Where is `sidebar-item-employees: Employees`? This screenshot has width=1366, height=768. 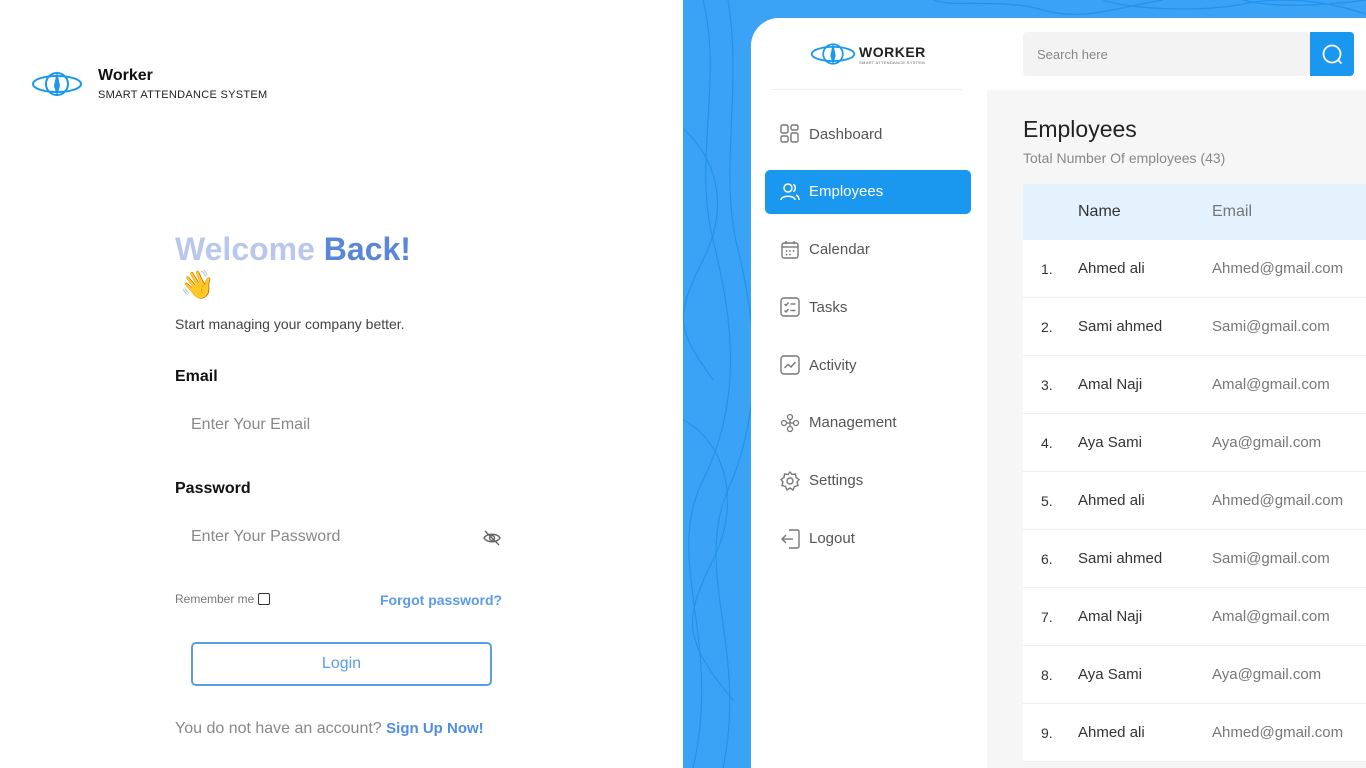
sidebar-item-employees: Employees is located at coordinates (868, 191).